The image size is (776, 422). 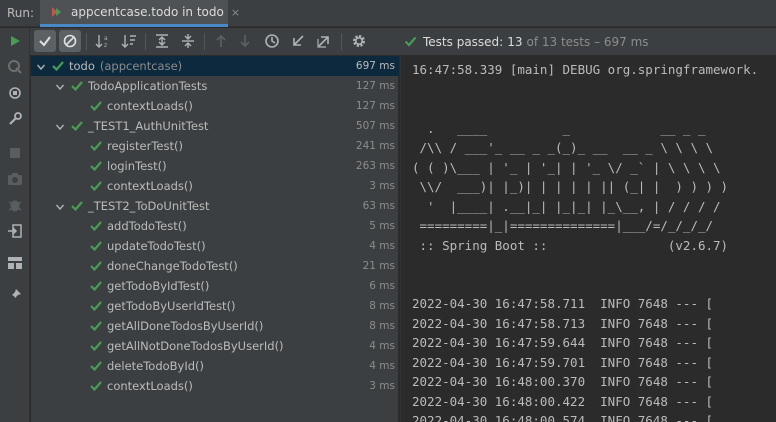 I want to click on stop-icon, so click(x=15, y=153).